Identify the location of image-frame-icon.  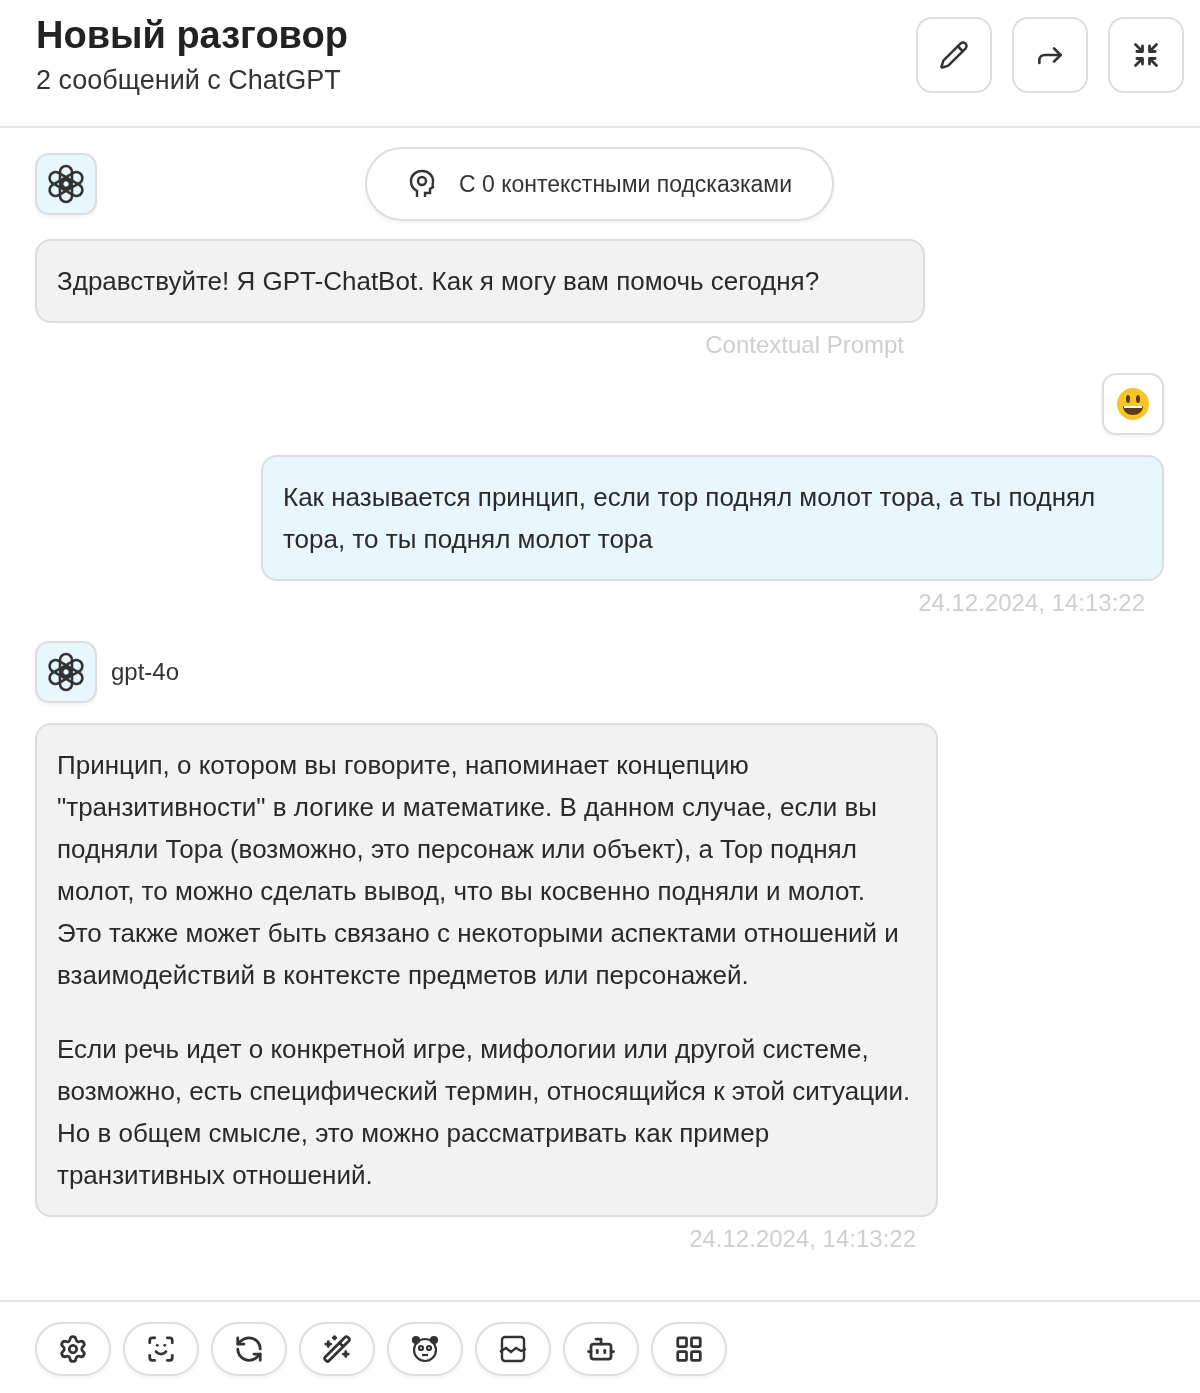
(513, 1349).